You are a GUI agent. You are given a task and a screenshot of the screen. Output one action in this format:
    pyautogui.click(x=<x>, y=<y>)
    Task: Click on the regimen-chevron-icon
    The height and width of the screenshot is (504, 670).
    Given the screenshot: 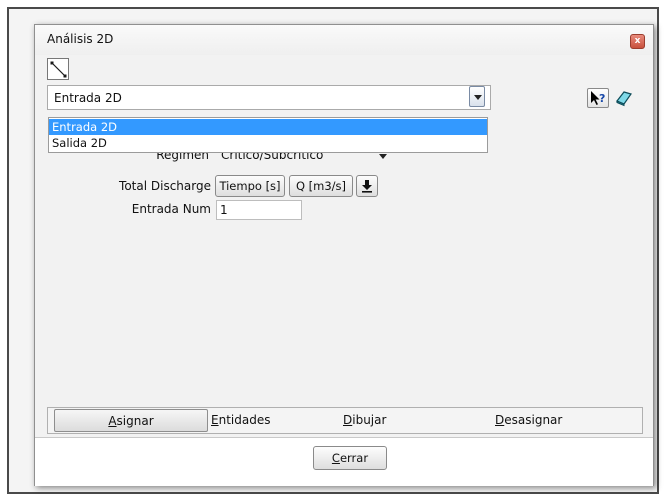 What is the action you would take?
    pyautogui.click(x=383, y=156)
    